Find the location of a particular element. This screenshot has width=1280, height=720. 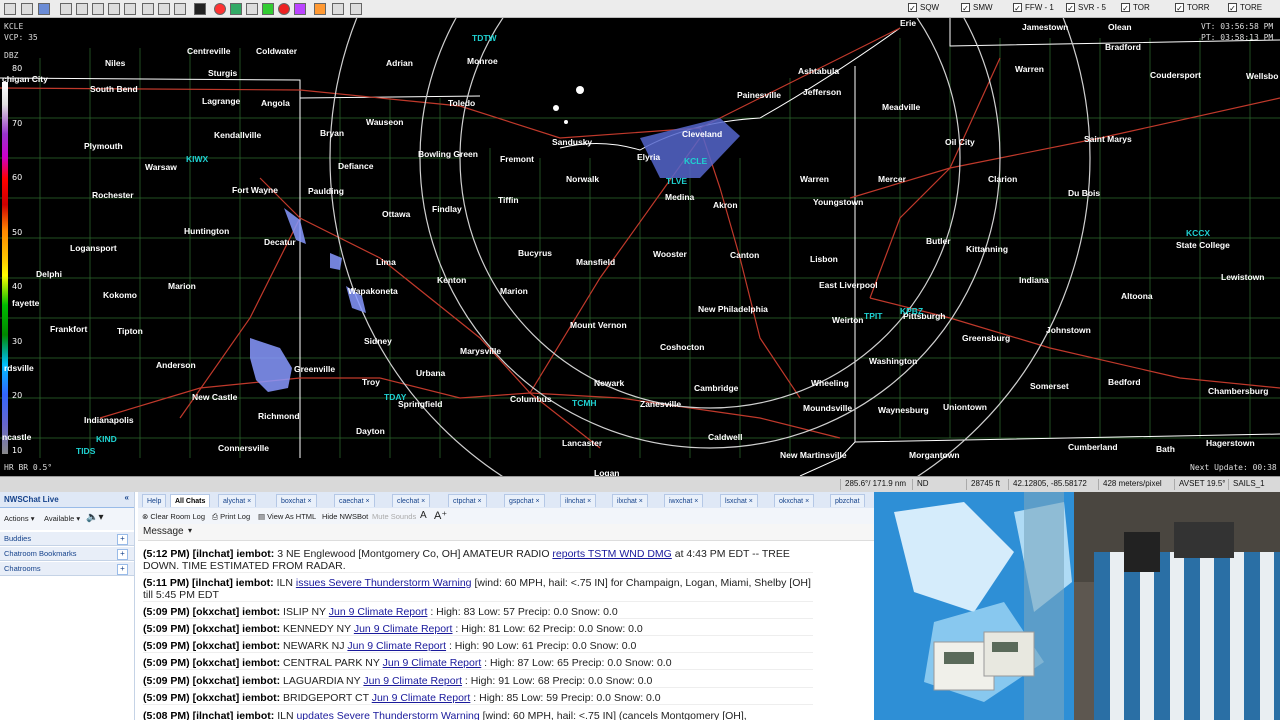

layers-icon is located at coordinates (236, 9).